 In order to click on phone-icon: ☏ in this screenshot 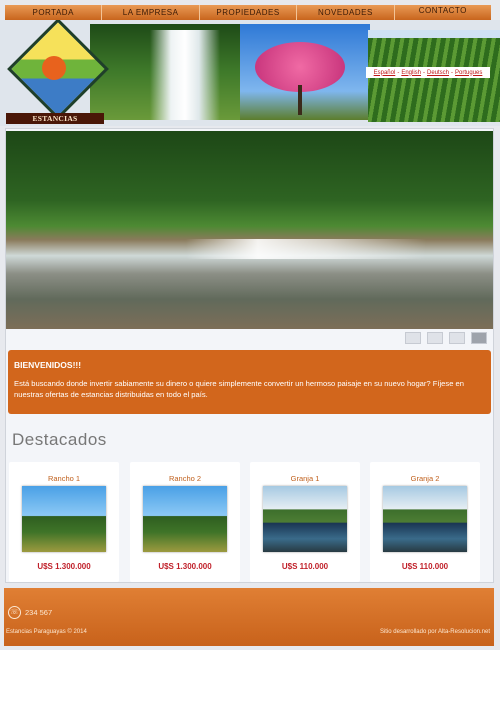, I will do `click(14, 612)`.